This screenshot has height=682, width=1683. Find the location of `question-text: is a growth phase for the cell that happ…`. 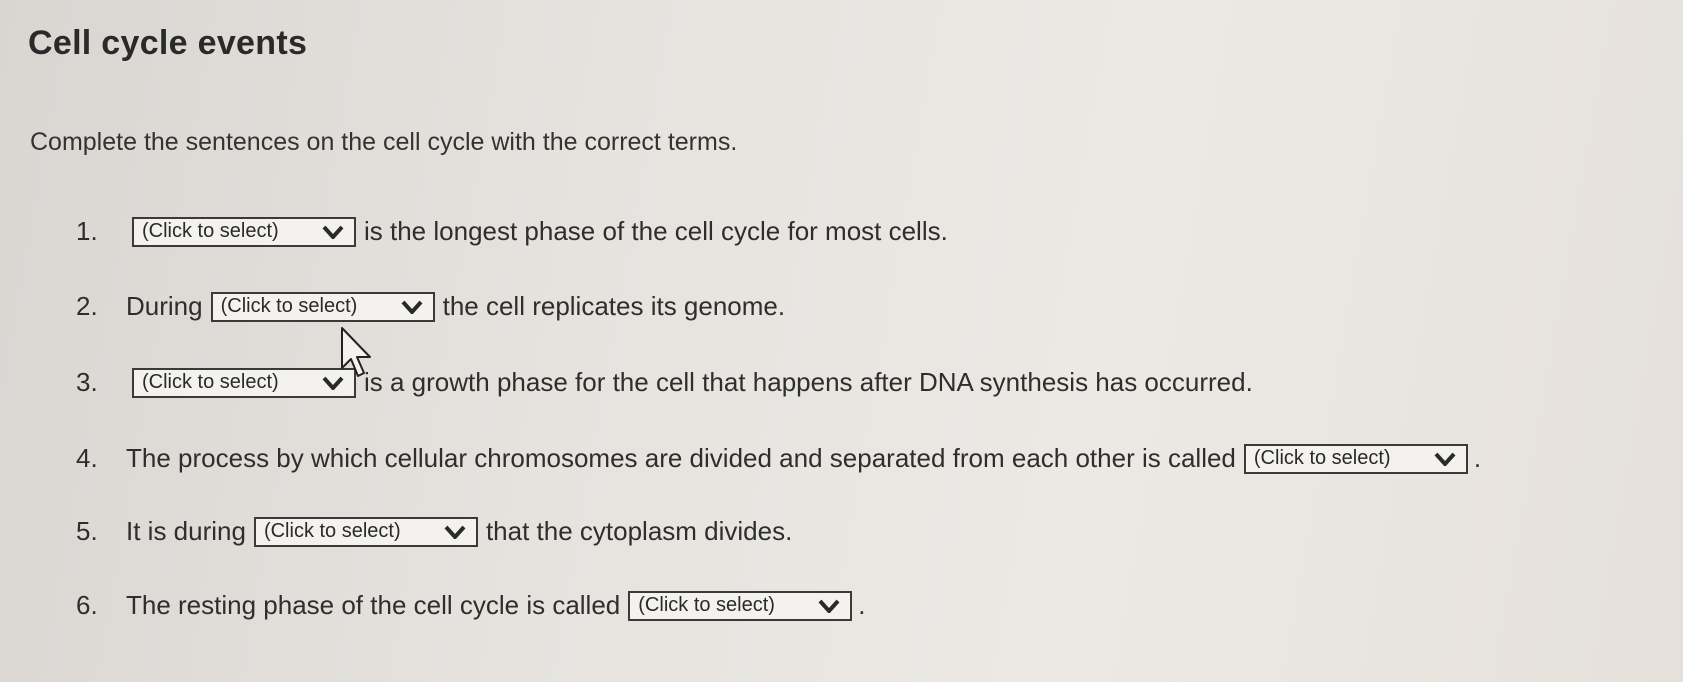

question-text: is a growth phase for the cell that happ… is located at coordinates (808, 382).